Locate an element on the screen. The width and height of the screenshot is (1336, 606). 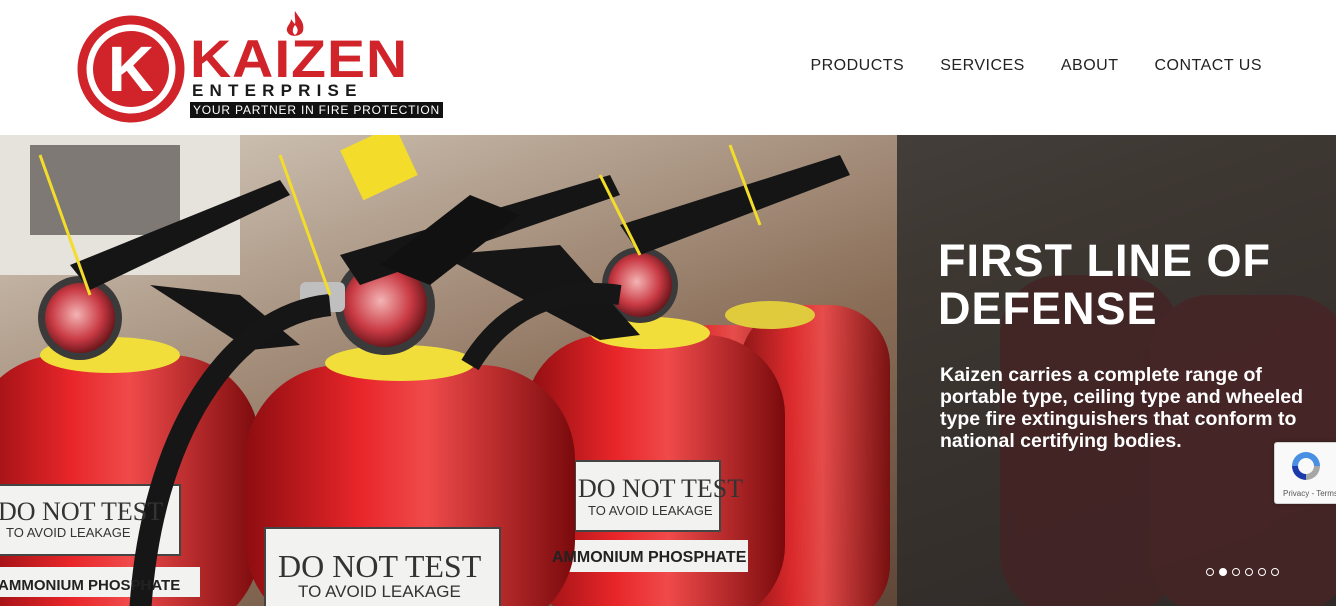
nav-products: PRODUCTS is located at coordinates (857, 66).